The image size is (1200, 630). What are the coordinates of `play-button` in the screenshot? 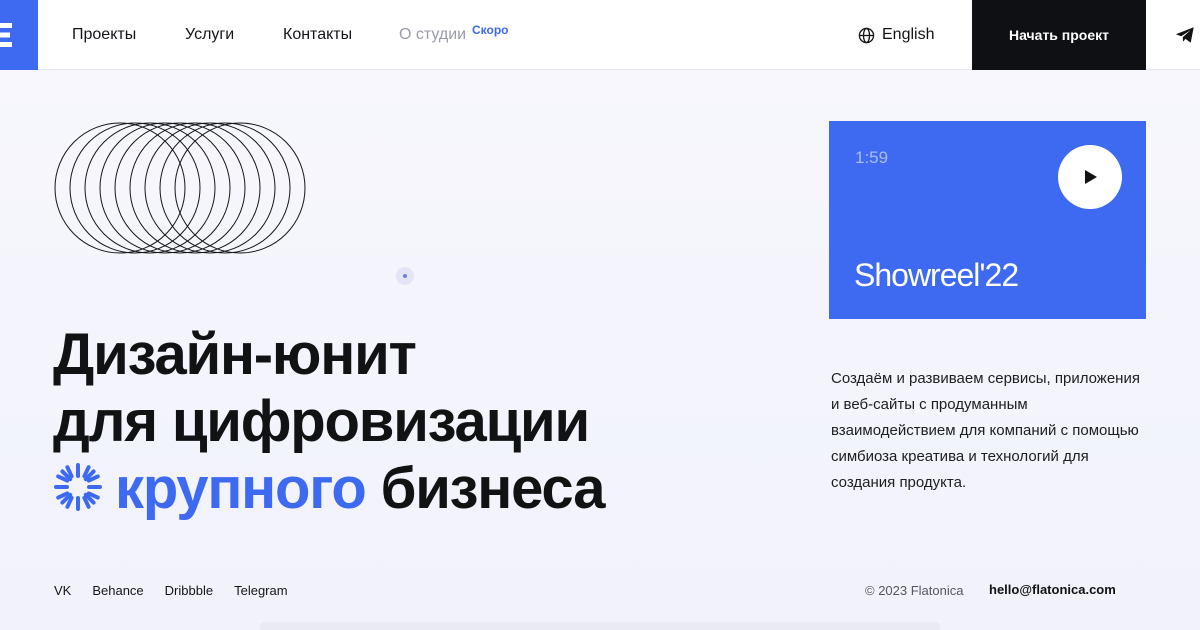 It's located at (1090, 177).